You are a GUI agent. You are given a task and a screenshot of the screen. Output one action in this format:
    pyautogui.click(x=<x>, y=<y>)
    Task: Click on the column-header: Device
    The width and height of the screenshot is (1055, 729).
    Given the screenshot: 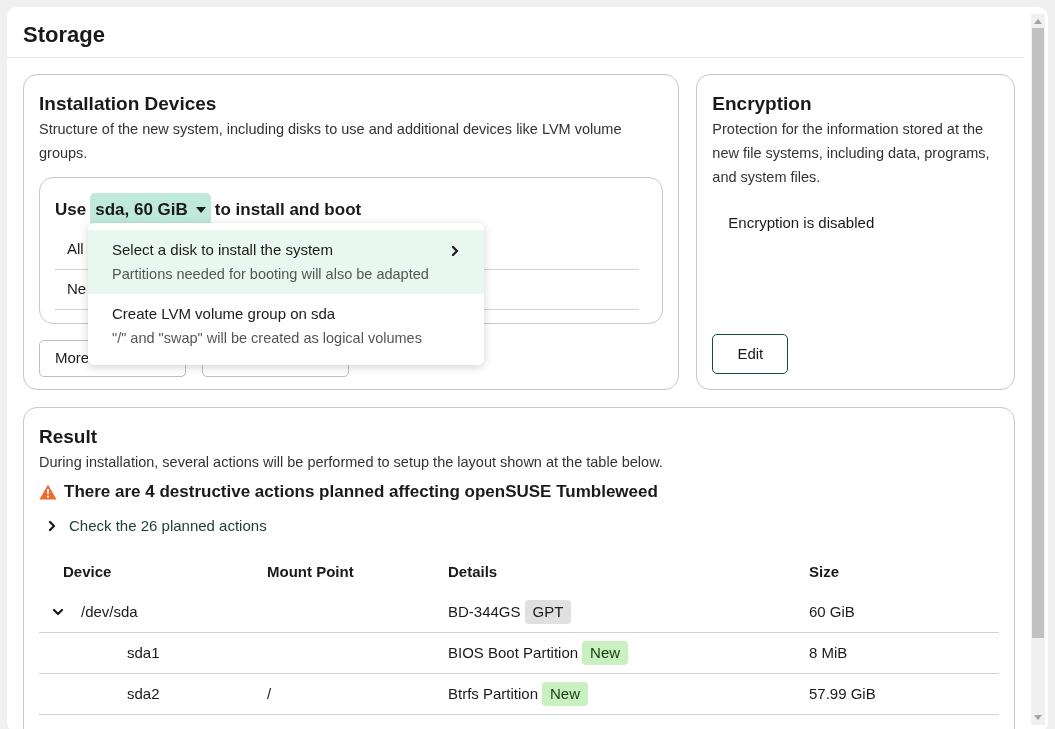 What is the action you would take?
    pyautogui.click(x=87, y=571)
    